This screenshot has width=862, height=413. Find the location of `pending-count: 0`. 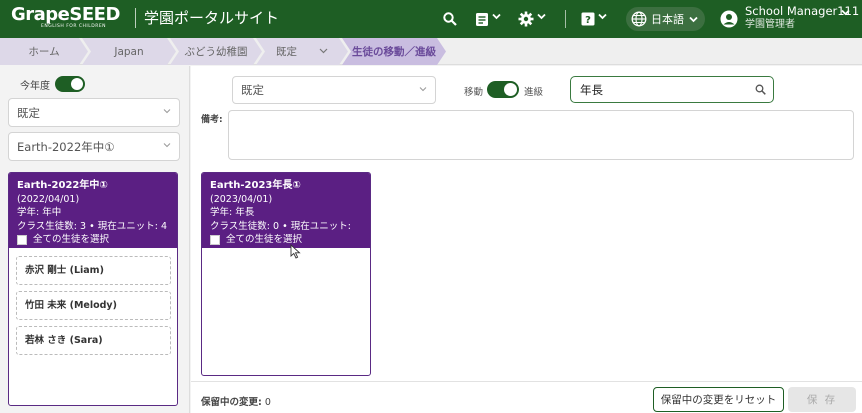

pending-count: 0 is located at coordinates (267, 402).